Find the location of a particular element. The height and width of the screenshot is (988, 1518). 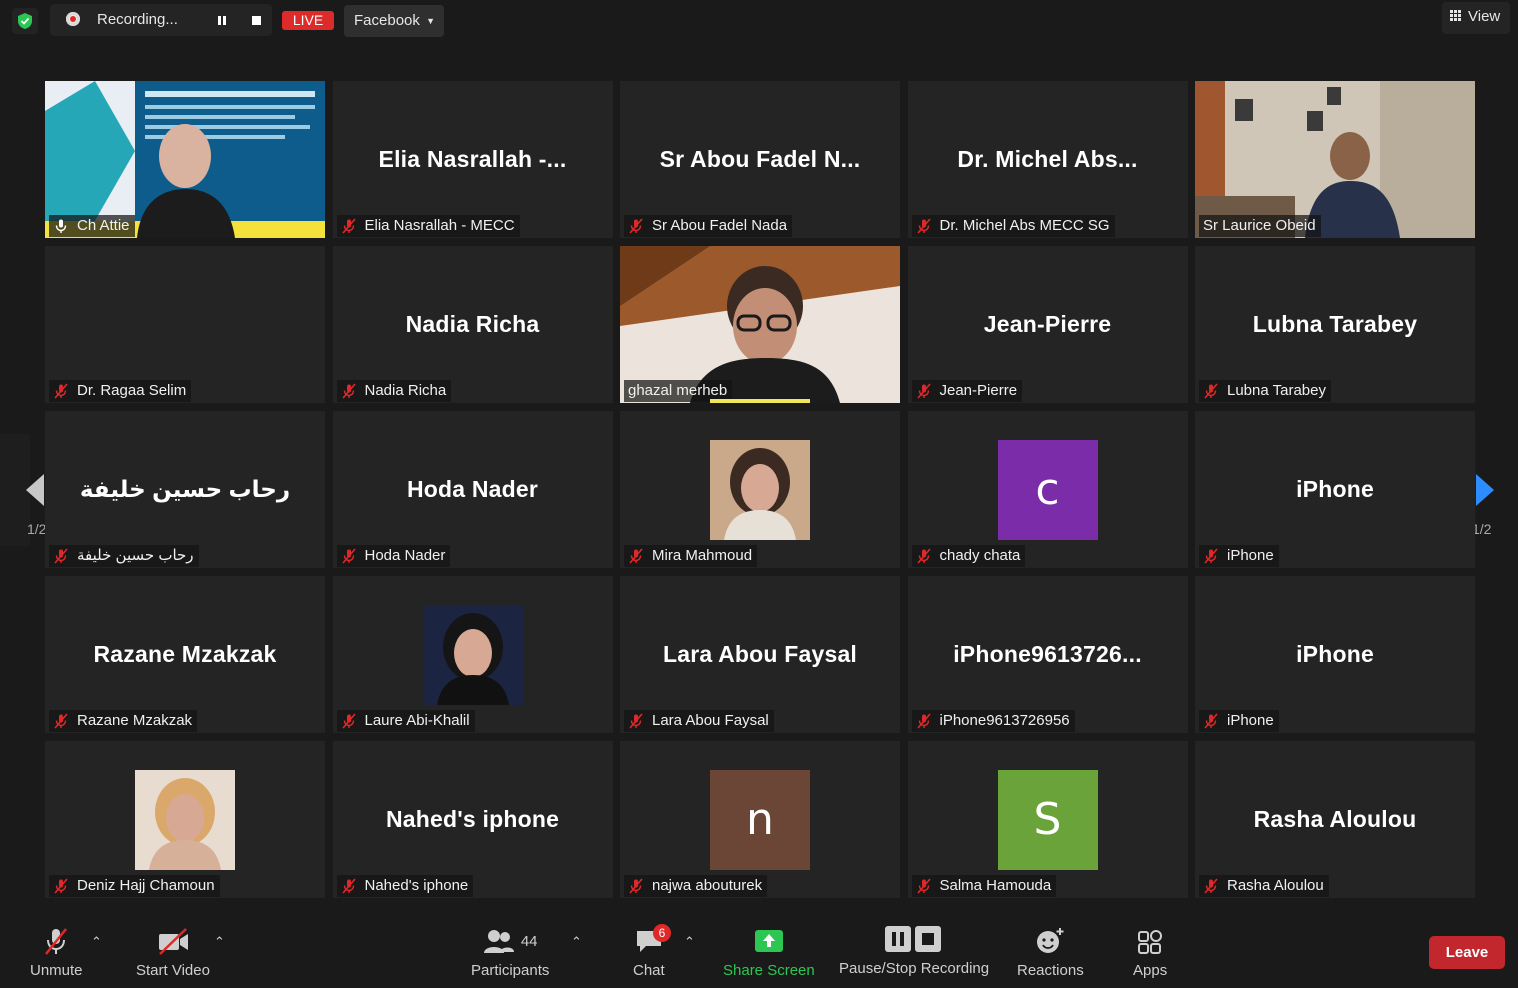

participant-tile: Lara Abou Faysal Lara Abou Faysal is located at coordinates (760, 654).